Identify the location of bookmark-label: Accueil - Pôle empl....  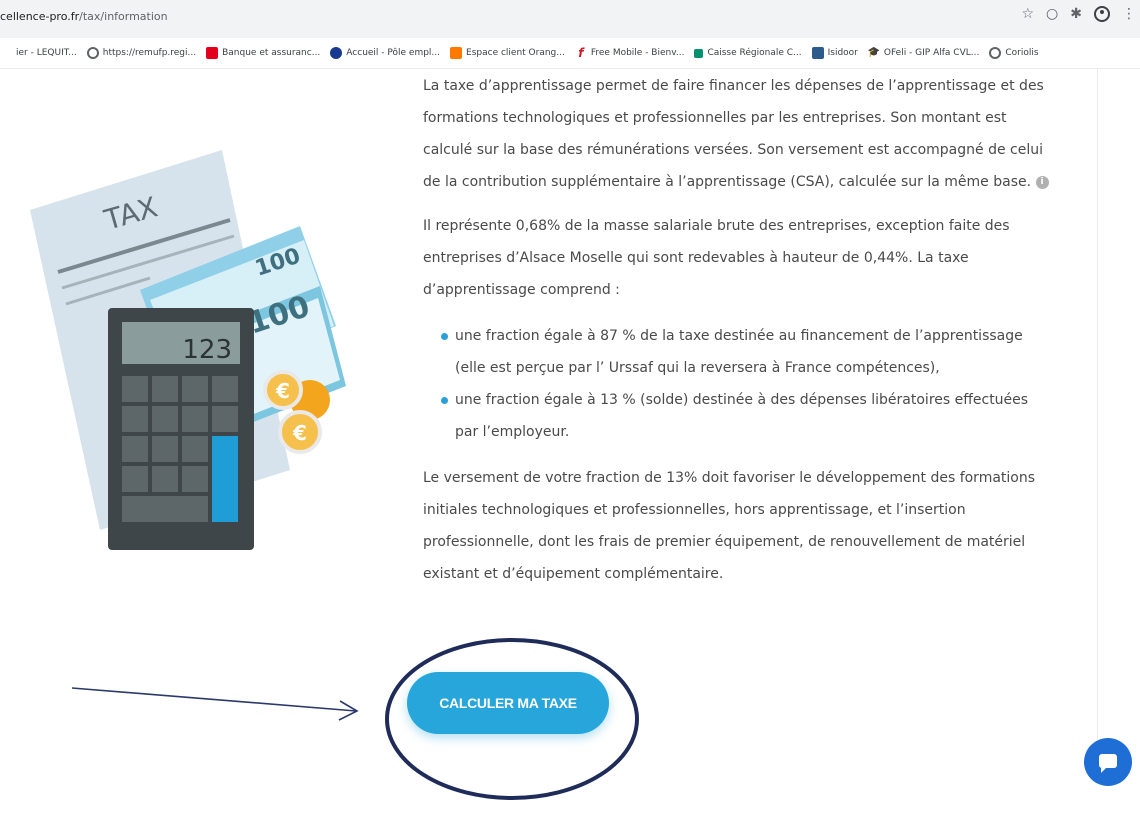
(393, 53).